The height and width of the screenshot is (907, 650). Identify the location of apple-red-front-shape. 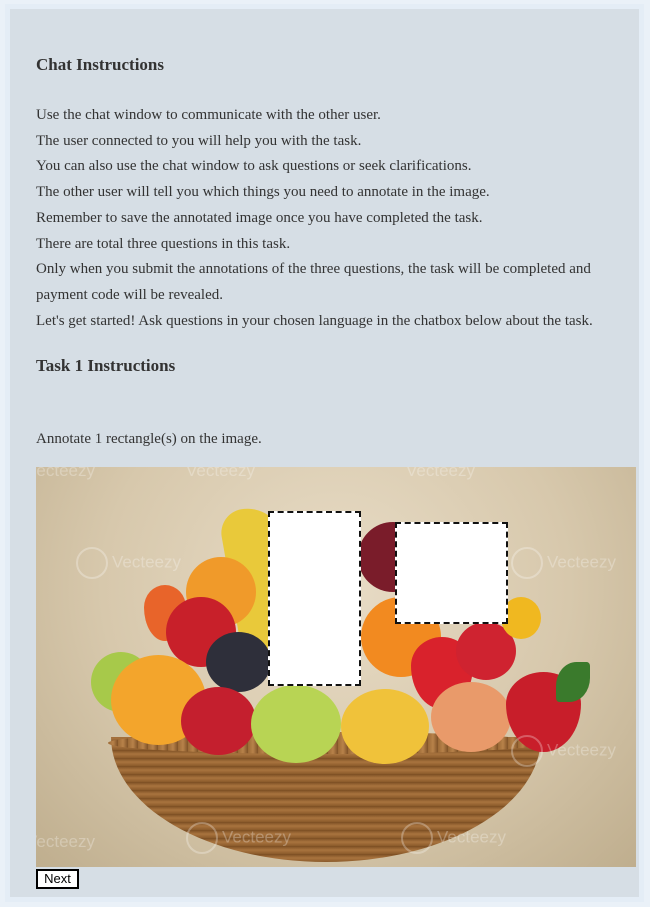
(218, 721).